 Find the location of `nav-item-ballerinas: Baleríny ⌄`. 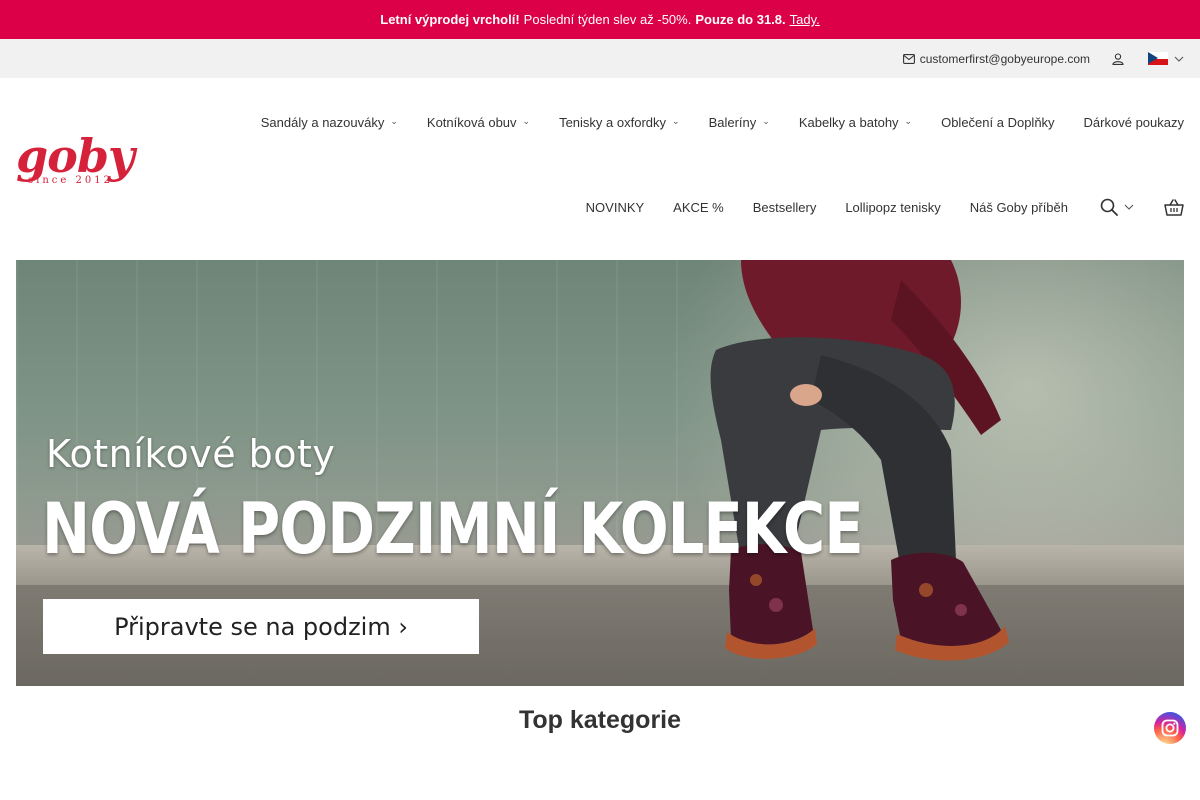

nav-item-ballerinas: Baleríny ⌄ is located at coordinates (739, 122).